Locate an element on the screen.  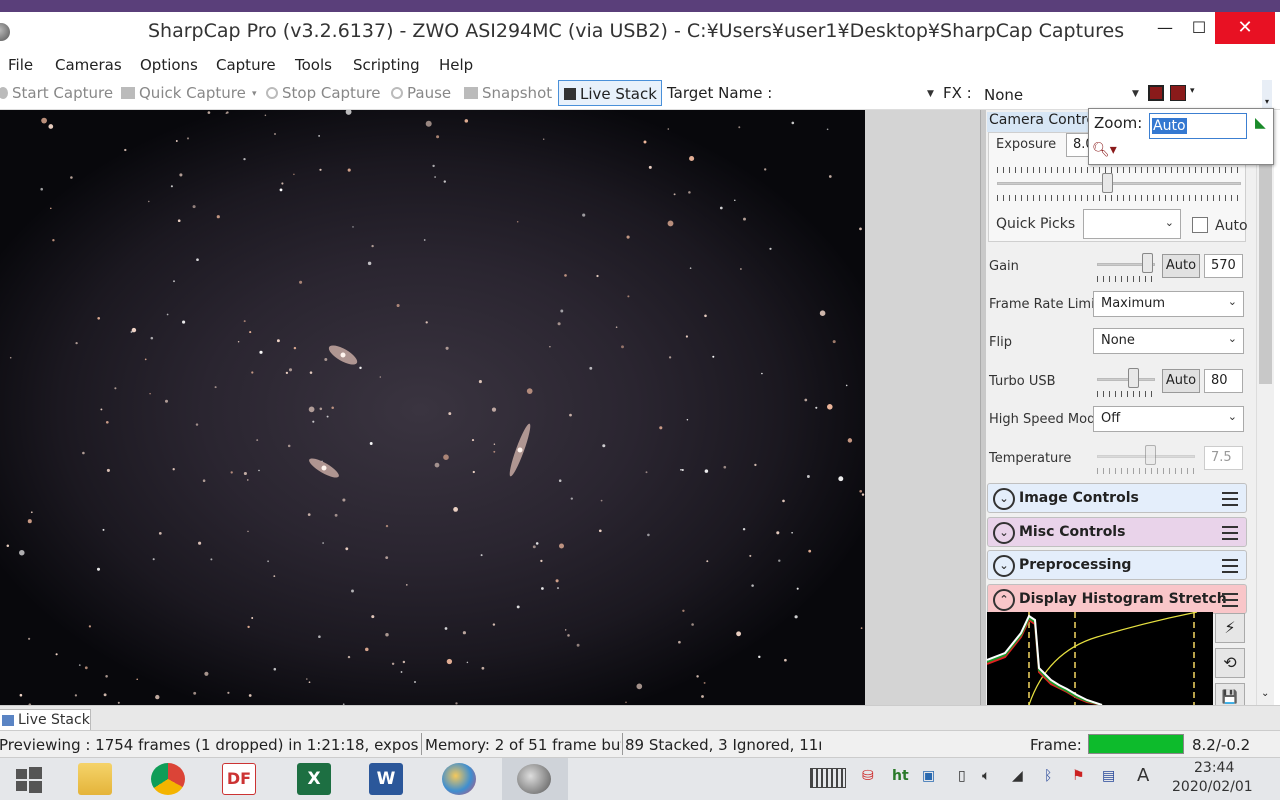
turbo-usb-auto-button: Auto is located at coordinates (1181, 381).